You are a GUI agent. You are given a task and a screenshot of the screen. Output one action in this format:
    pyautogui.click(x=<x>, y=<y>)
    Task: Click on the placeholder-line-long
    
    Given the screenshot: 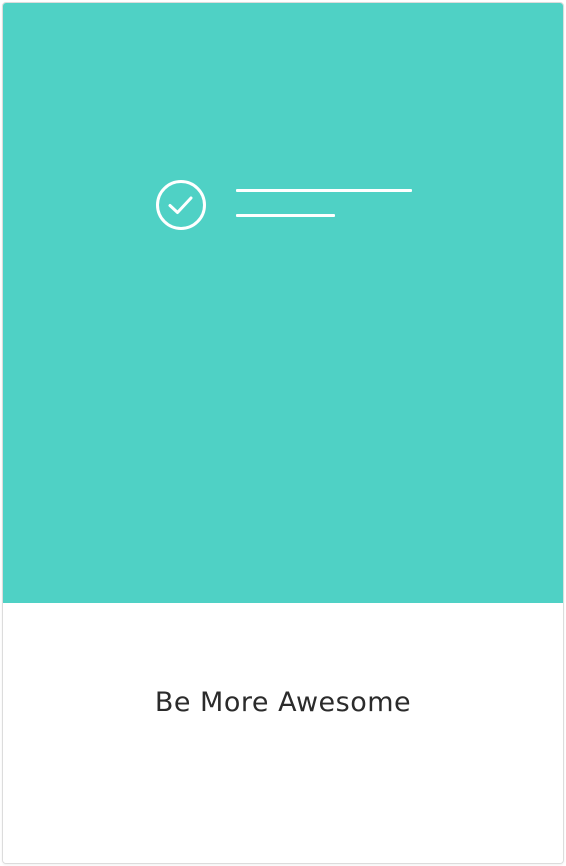 What is the action you would take?
    pyautogui.click(x=324, y=190)
    